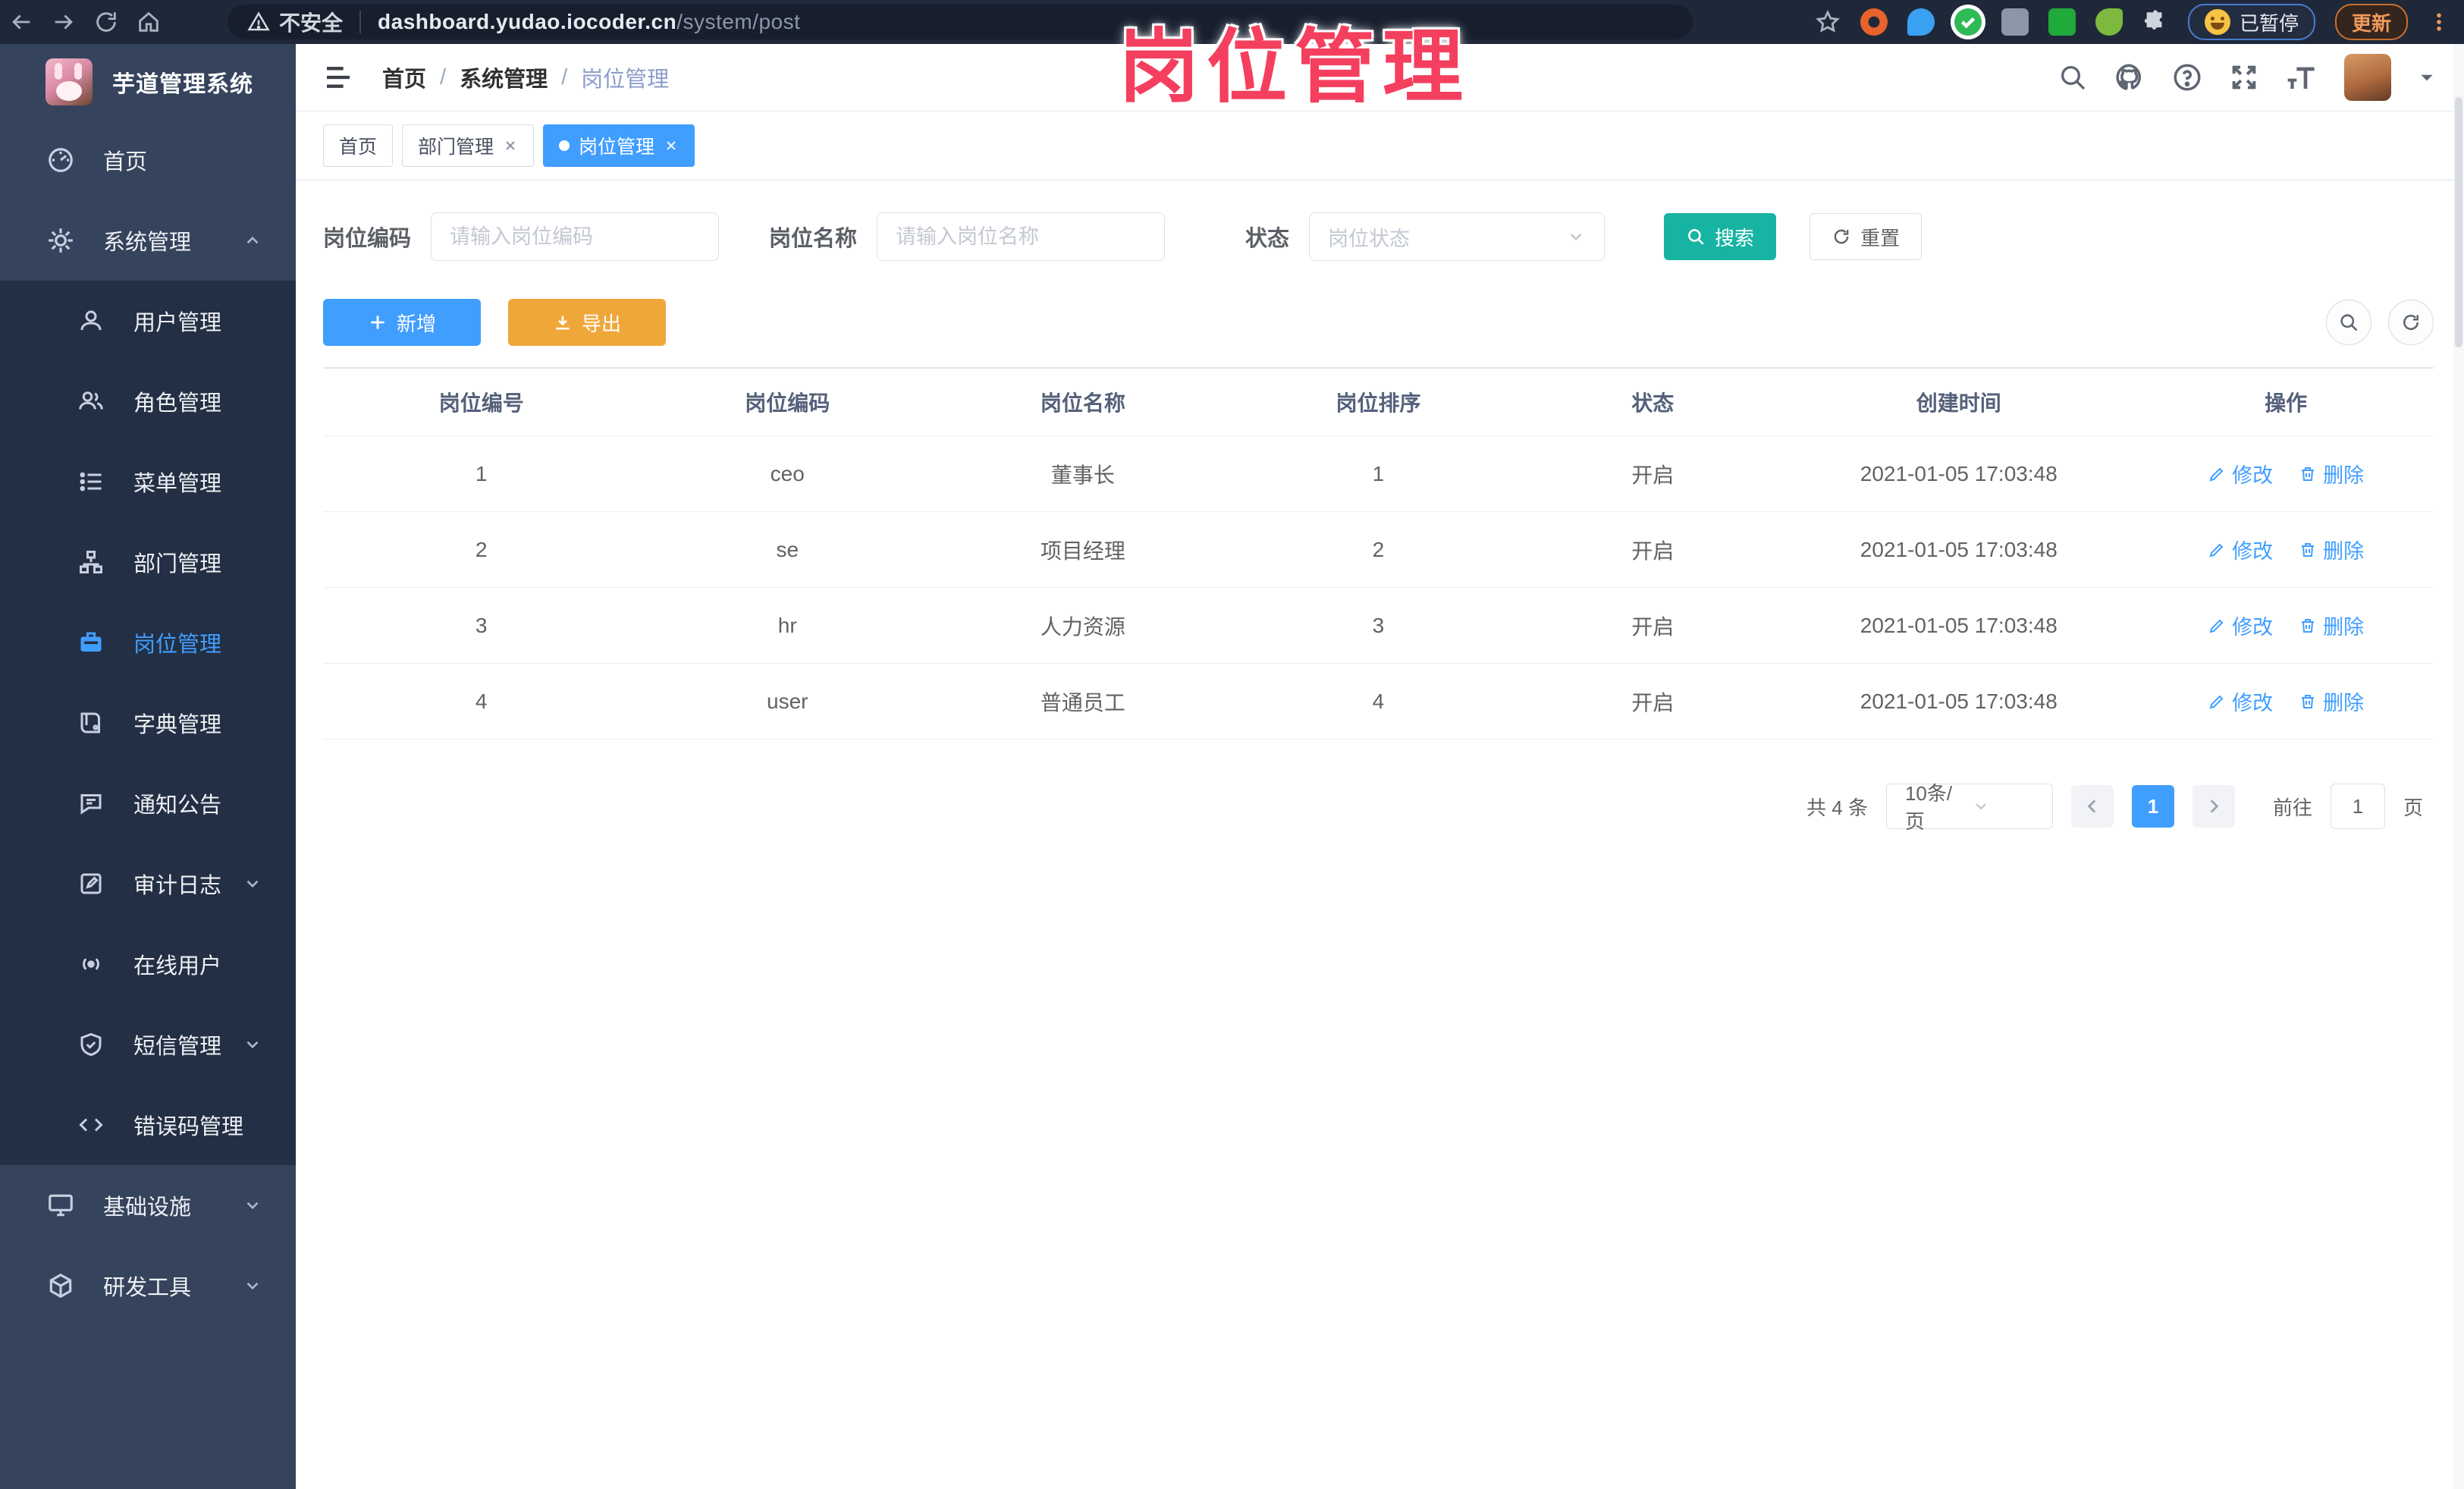 This screenshot has height=1489, width=2464. Describe the element at coordinates (360, 22) in the screenshot. I see `omnibox-divider` at that location.